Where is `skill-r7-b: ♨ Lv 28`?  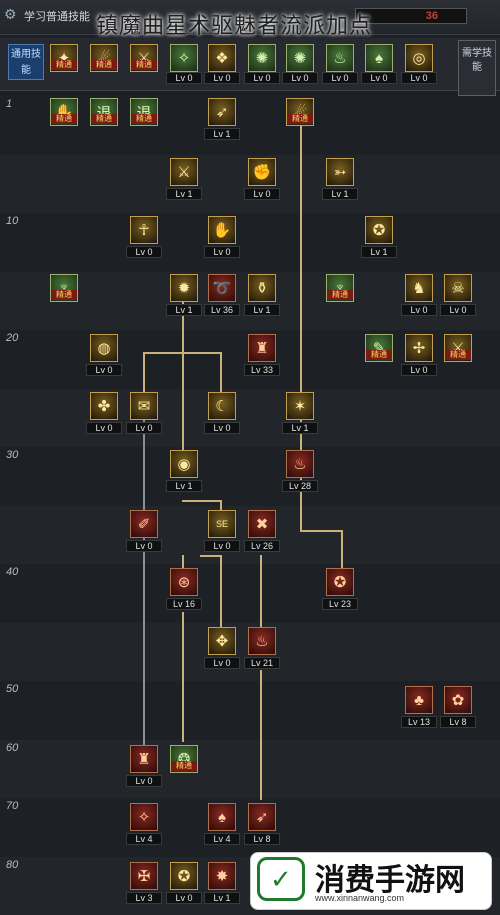 skill-r7-b: ♨ Lv 28 is located at coordinates (300, 472).